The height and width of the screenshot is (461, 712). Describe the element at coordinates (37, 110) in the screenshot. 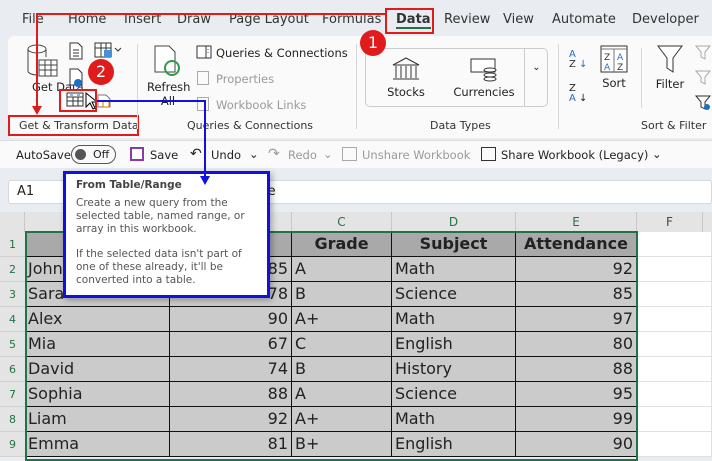

I see `red-arrow-head` at that location.